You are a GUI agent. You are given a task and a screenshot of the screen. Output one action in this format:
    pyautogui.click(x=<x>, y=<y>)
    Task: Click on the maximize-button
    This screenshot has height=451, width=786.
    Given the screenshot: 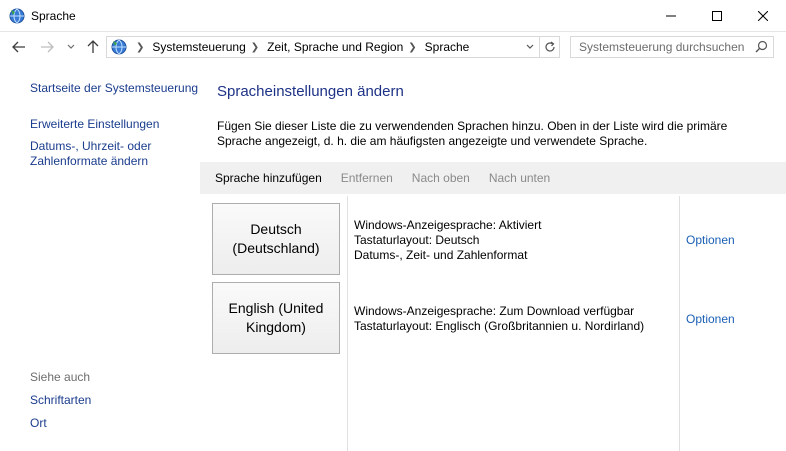 What is the action you would take?
    pyautogui.click(x=717, y=16)
    